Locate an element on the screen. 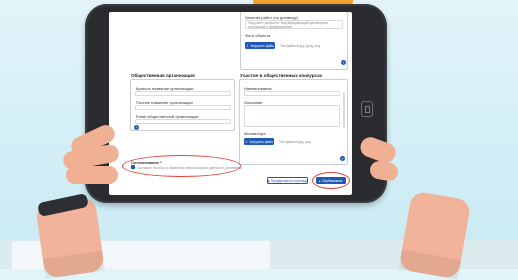  preview-button: ◉ Предпросмотр страницы is located at coordinates (287, 180).